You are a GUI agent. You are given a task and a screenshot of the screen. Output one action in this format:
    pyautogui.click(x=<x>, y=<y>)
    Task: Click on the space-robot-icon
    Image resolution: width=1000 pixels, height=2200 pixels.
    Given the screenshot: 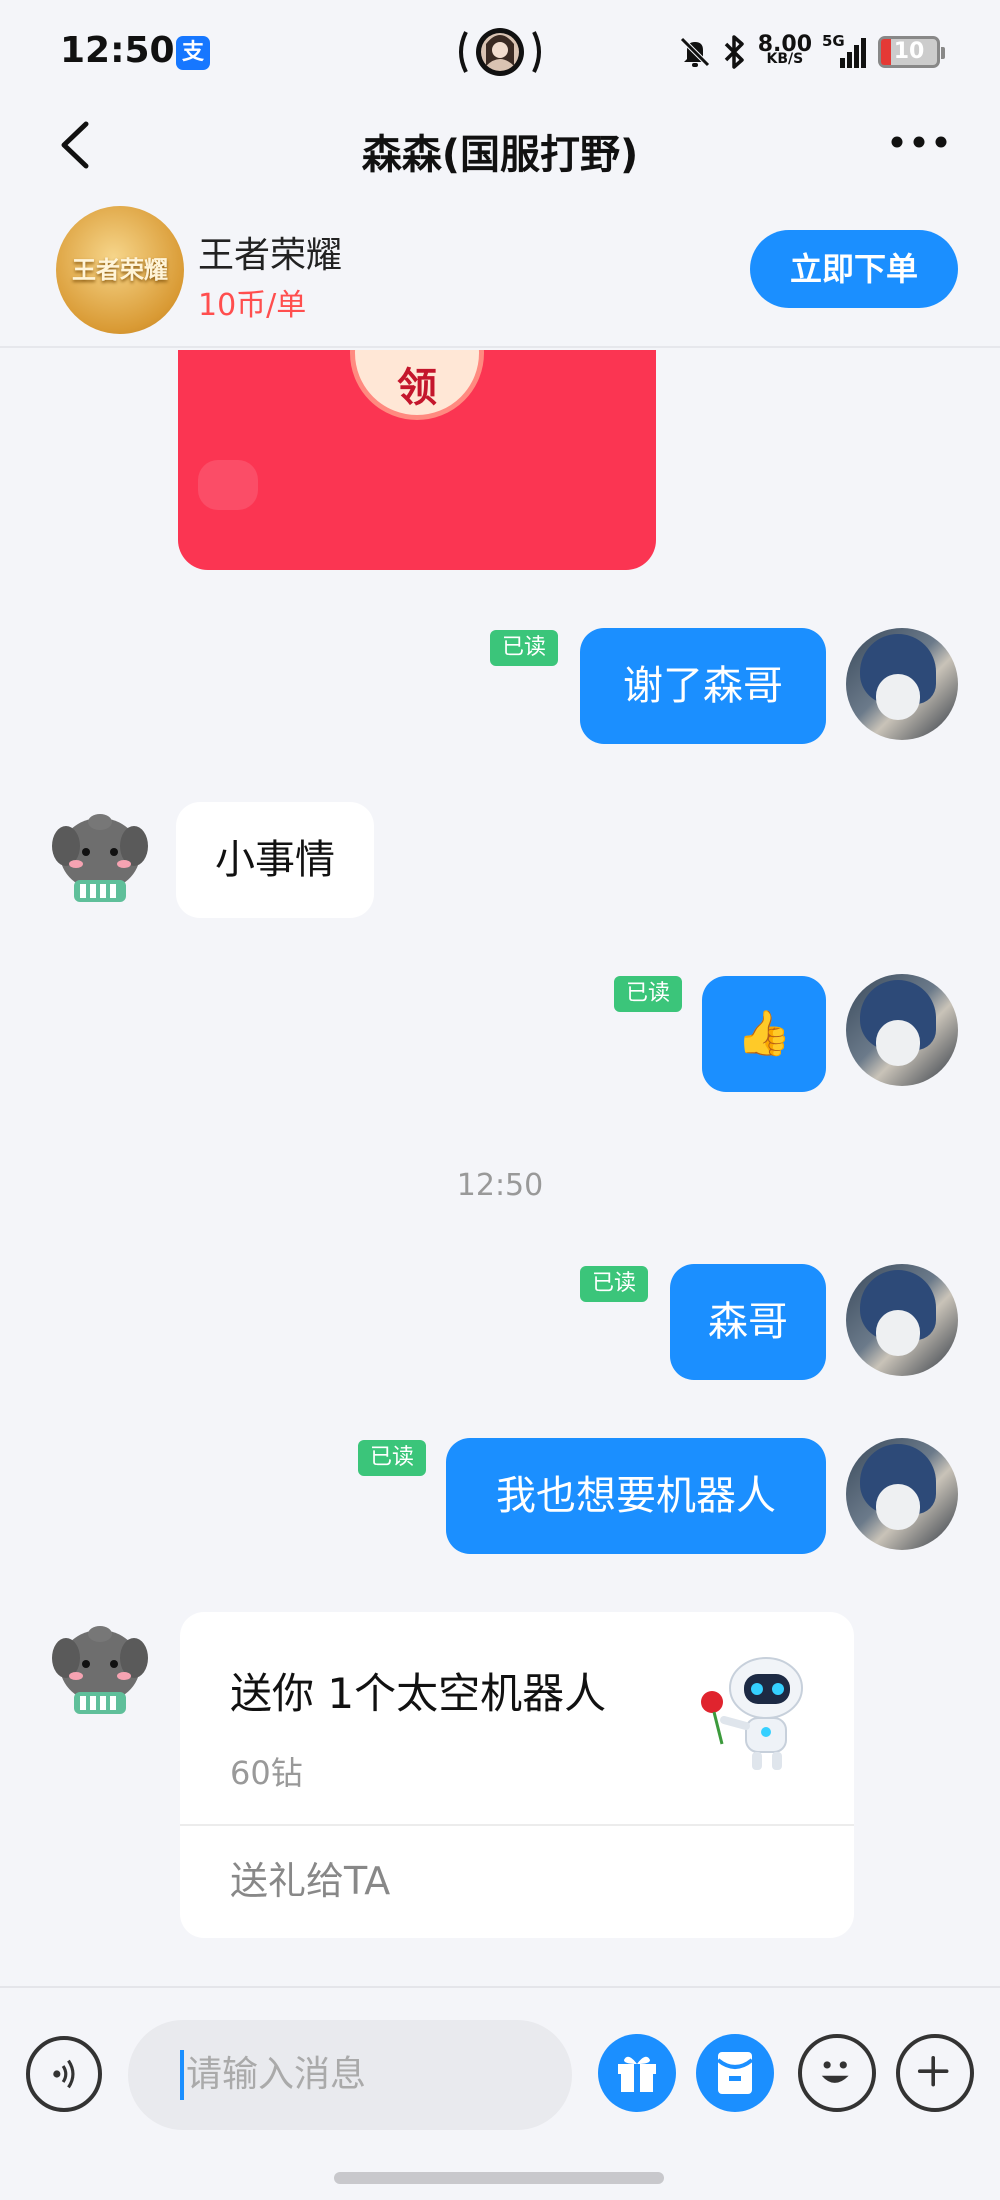 What is the action you would take?
    pyautogui.click(x=752, y=1713)
    